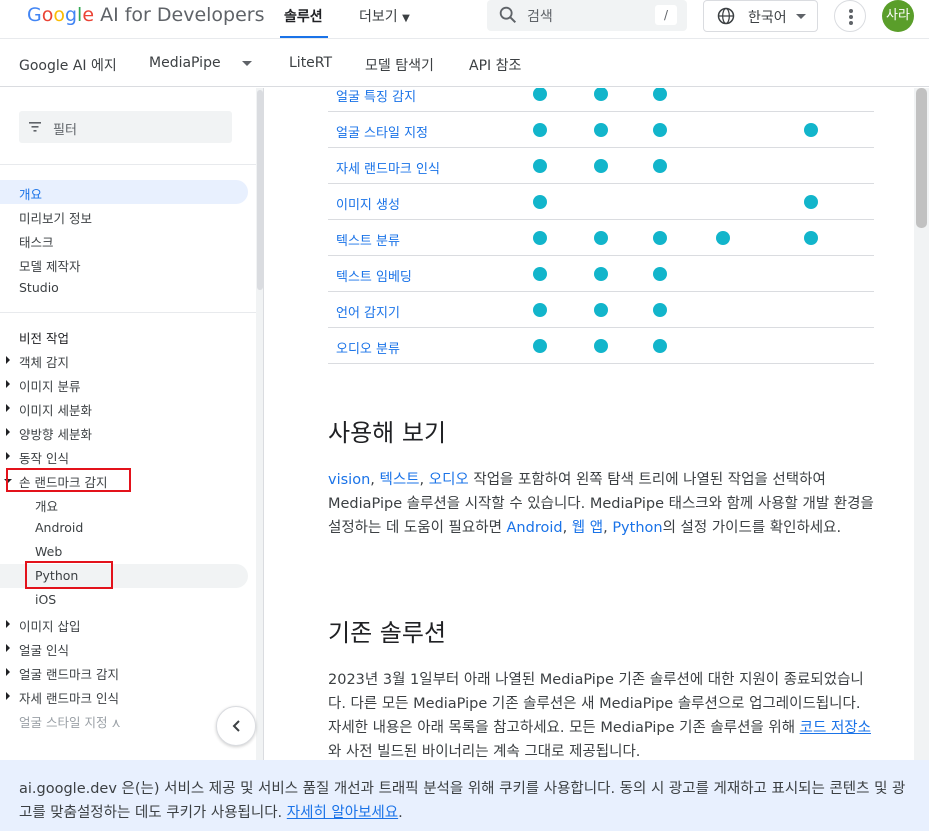 This screenshot has width=929, height=831. Describe the element at coordinates (310, 63) in the screenshot. I see `subnav-item-litert: LiteRT` at that location.